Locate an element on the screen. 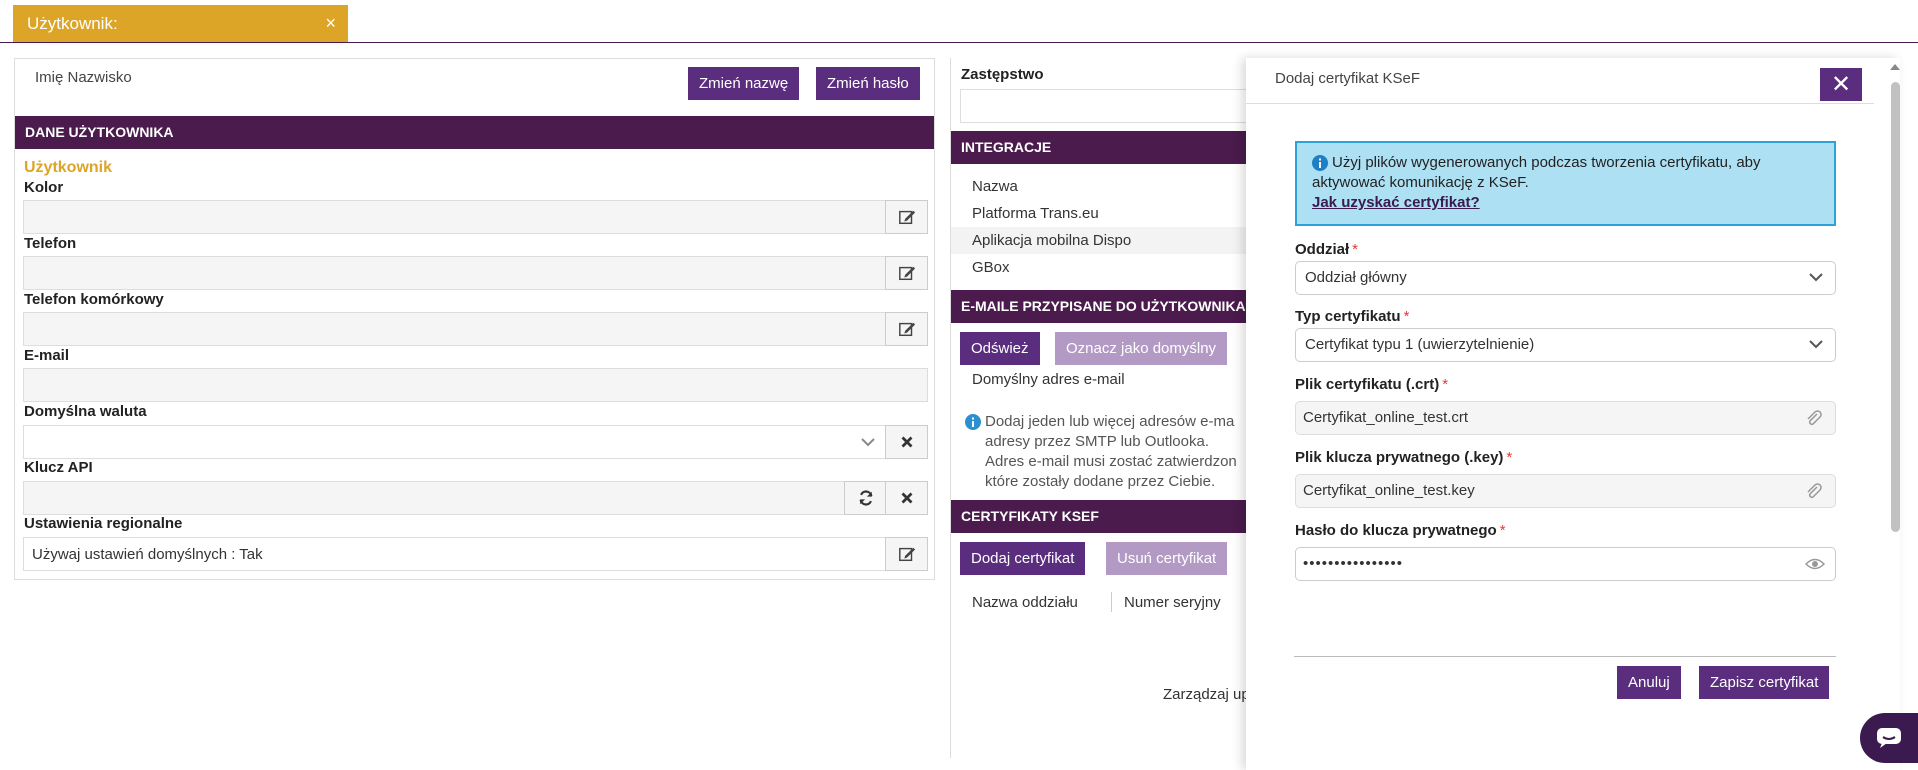  remove-certificate-button: Usuń certyfikat is located at coordinates (1167, 558).